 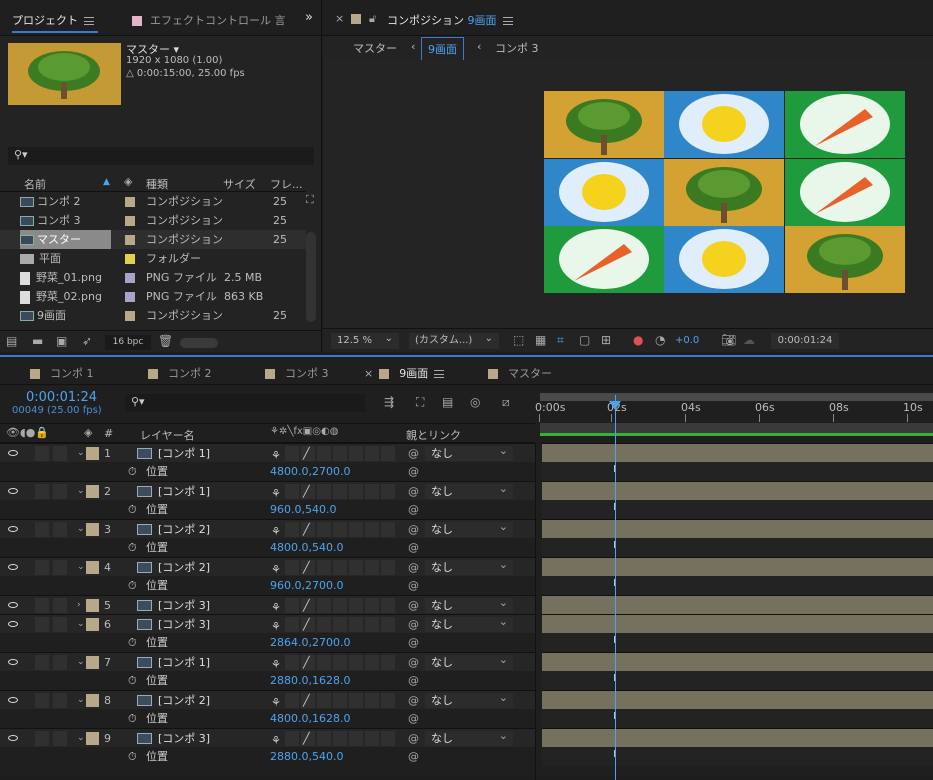 What do you see at coordinates (442, 49) in the screenshot?
I see `crumb-current: 9画面` at bounding box center [442, 49].